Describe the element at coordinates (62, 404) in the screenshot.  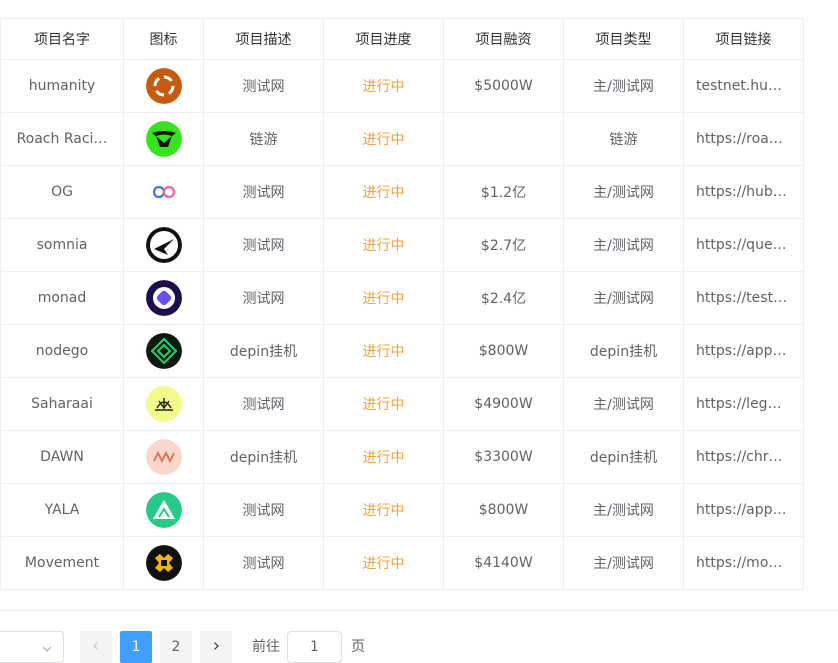
I see `project-name-cell: Saharaai` at that location.